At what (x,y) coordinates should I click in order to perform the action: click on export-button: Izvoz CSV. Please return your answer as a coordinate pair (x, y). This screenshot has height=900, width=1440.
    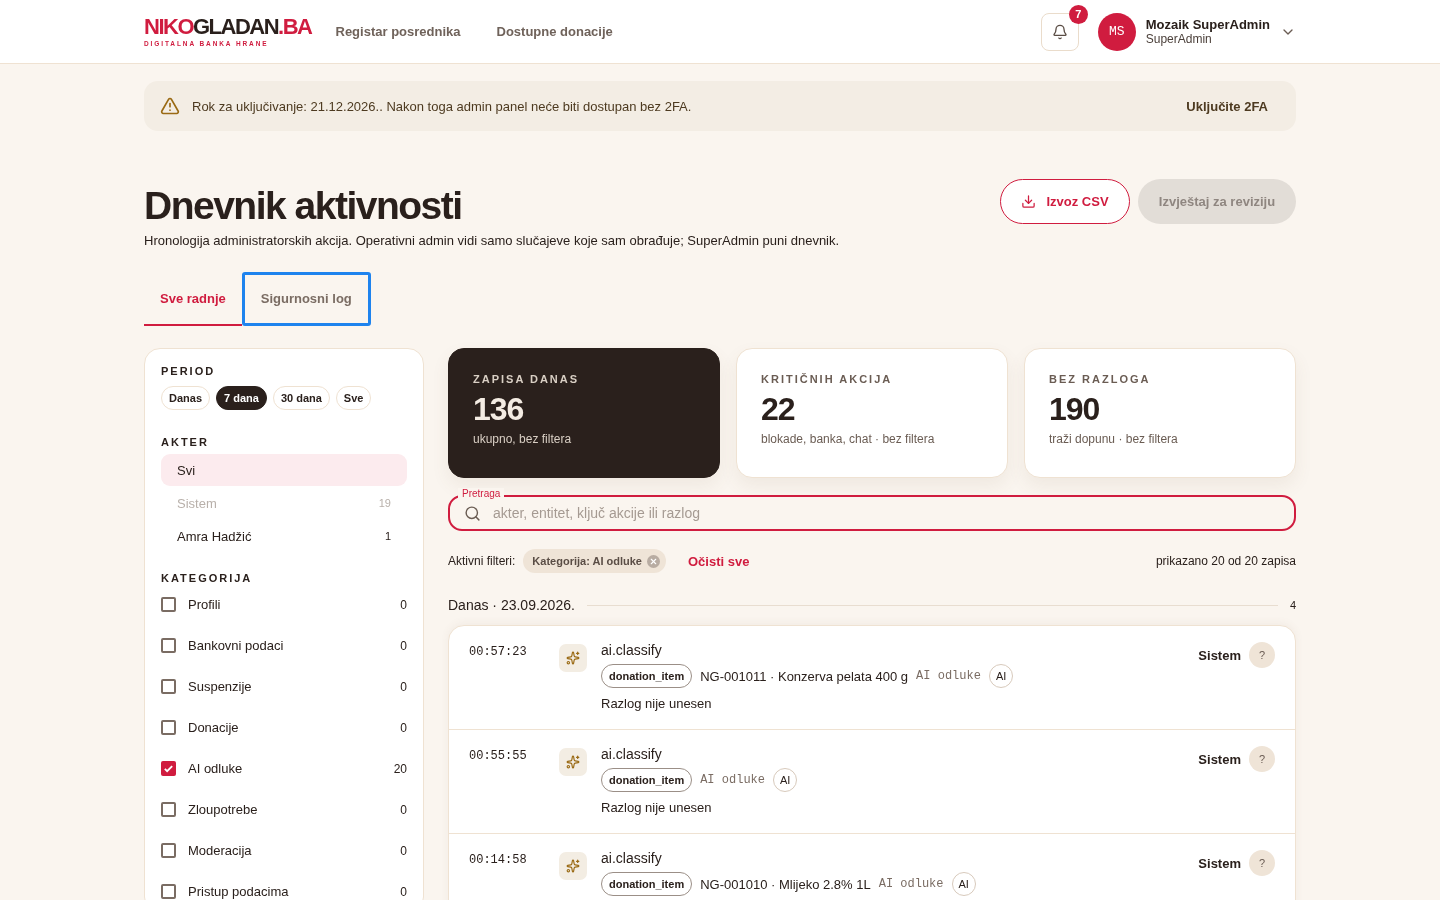
    Looking at the image, I should click on (1065, 201).